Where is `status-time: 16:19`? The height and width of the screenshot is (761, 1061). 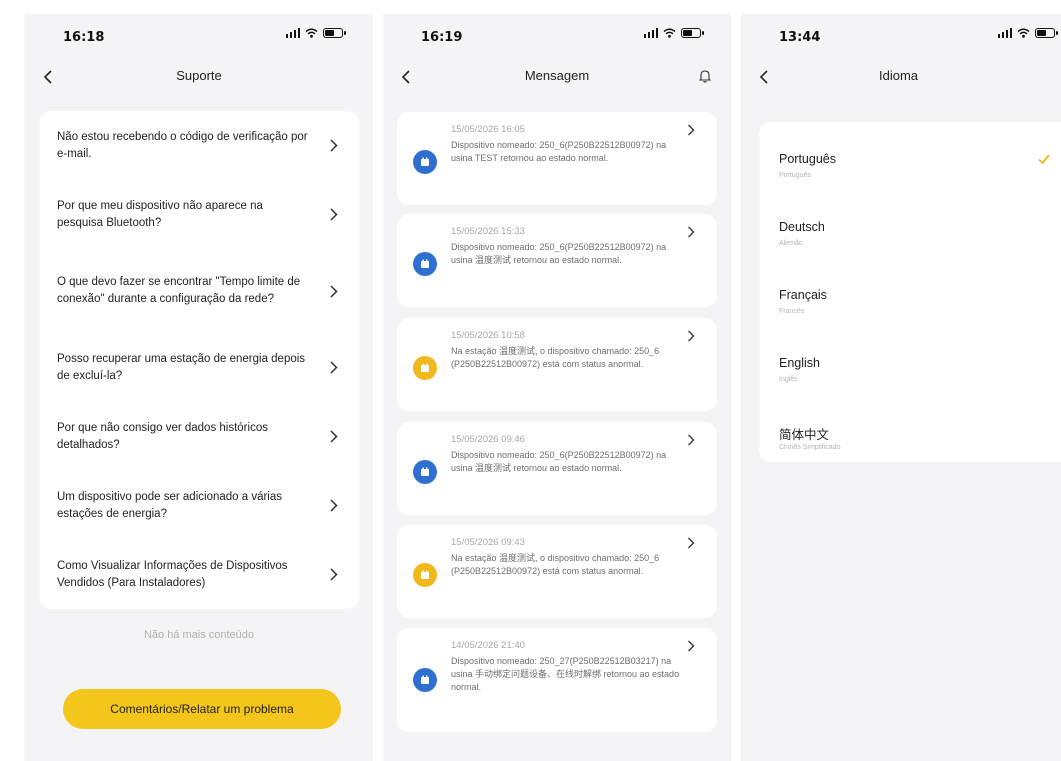 status-time: 16:19 is located at coordinates (442, 37).